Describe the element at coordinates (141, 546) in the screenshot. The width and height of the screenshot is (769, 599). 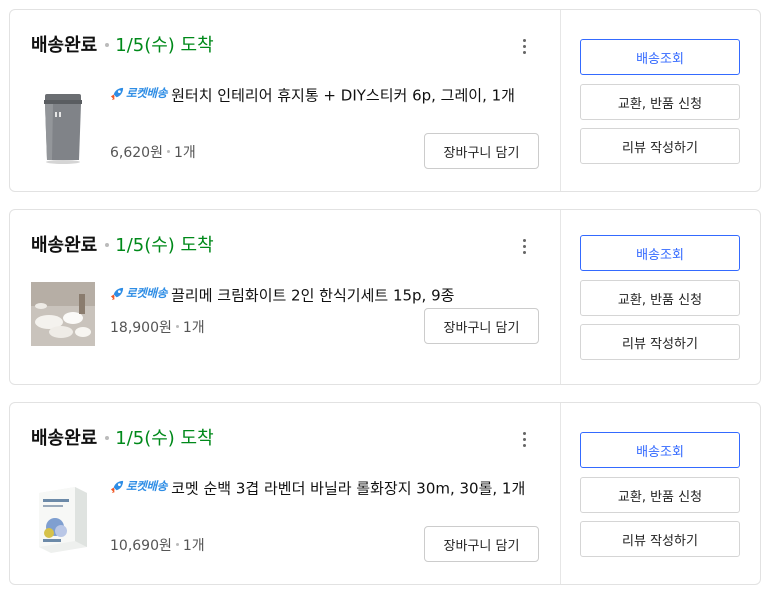
I see `product-price: 10,690원` at that location.